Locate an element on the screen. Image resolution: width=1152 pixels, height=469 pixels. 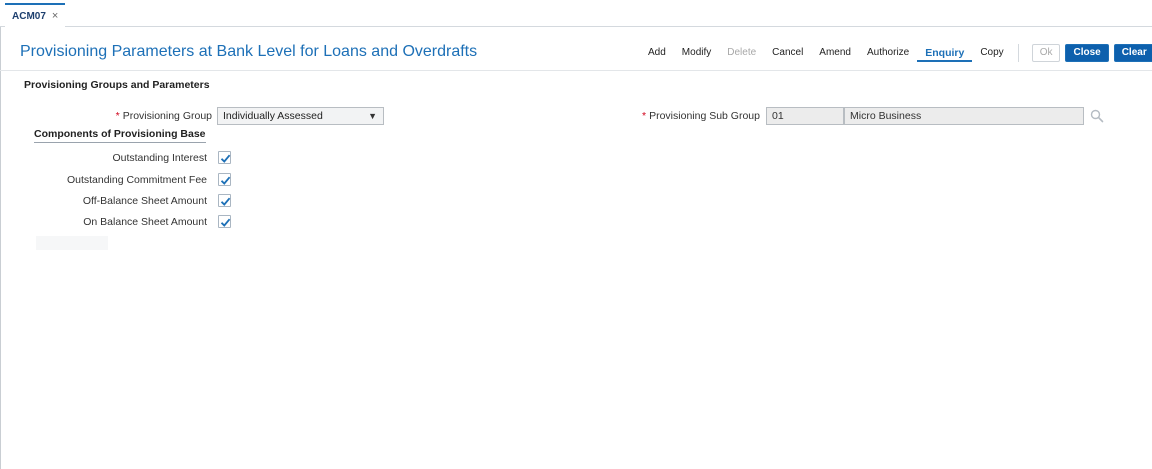
provisioning-group-select: Individually Assessed ▼ is located at coordinates (300, 116).